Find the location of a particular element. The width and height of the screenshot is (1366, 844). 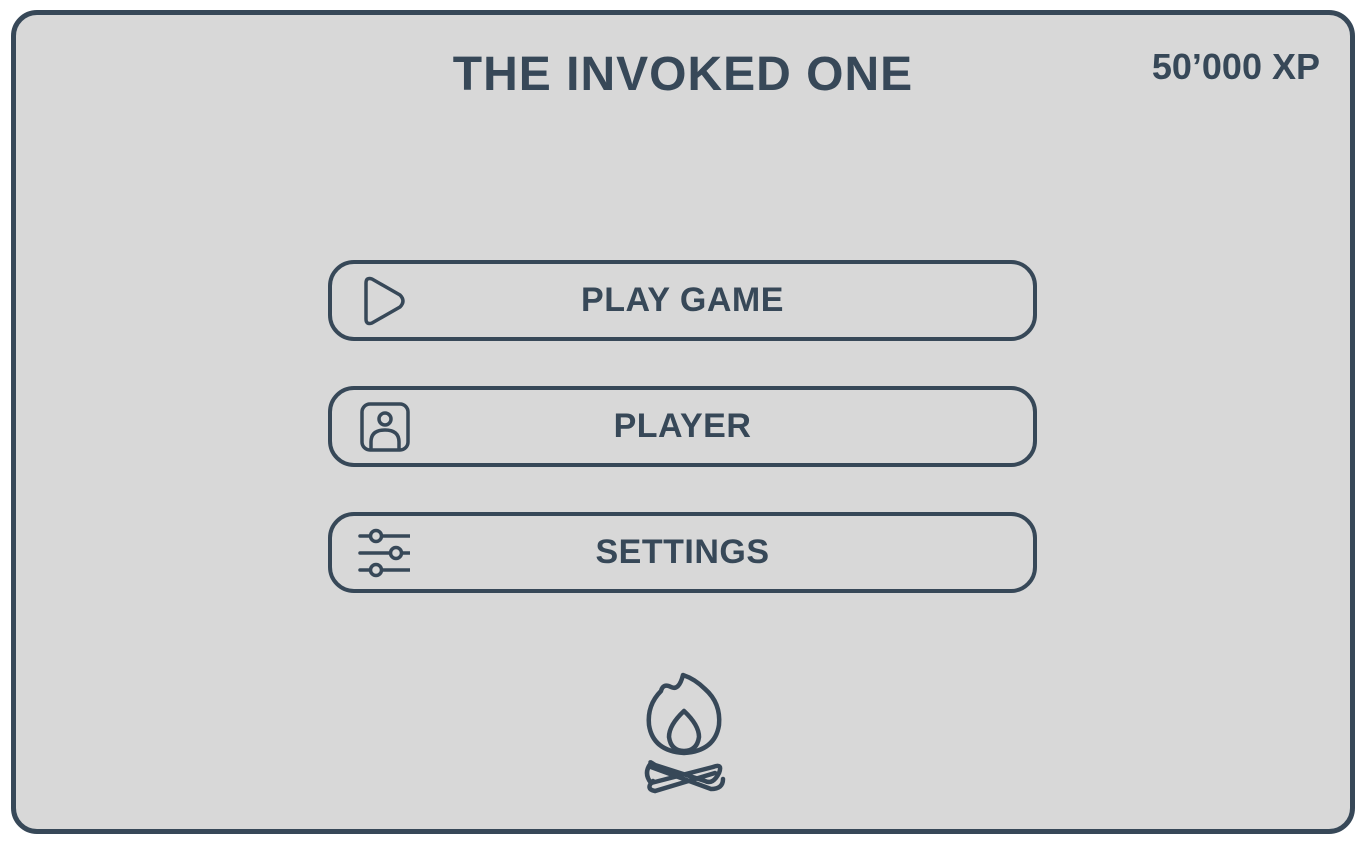

campfire-icon is located at coordinates (685, 733).